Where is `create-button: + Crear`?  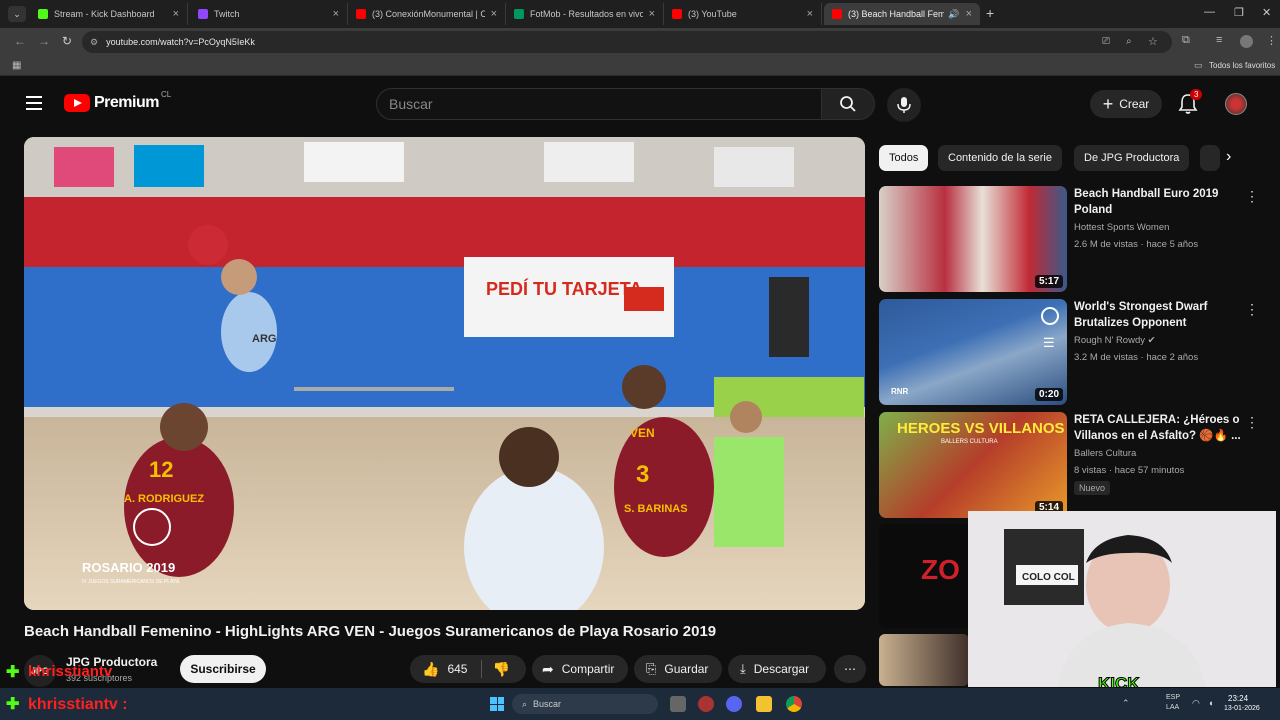
create-button: + Crear is located at coordinates (1126, 104).